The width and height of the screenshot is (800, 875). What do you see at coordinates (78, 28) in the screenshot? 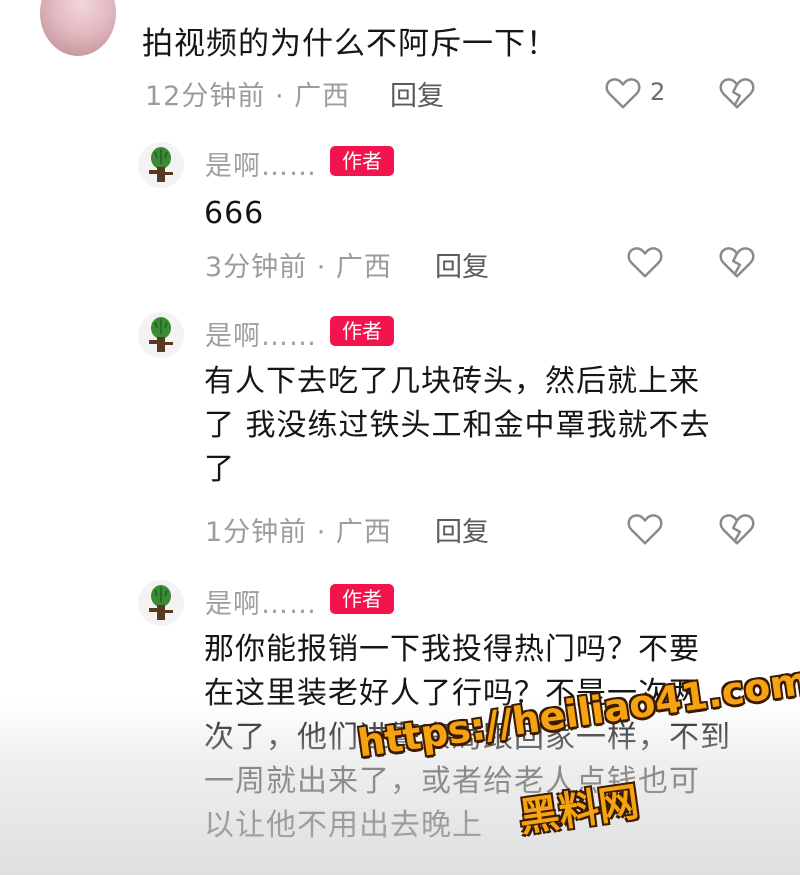
I see `commenter-avatar` at bounding box center [78, 28].